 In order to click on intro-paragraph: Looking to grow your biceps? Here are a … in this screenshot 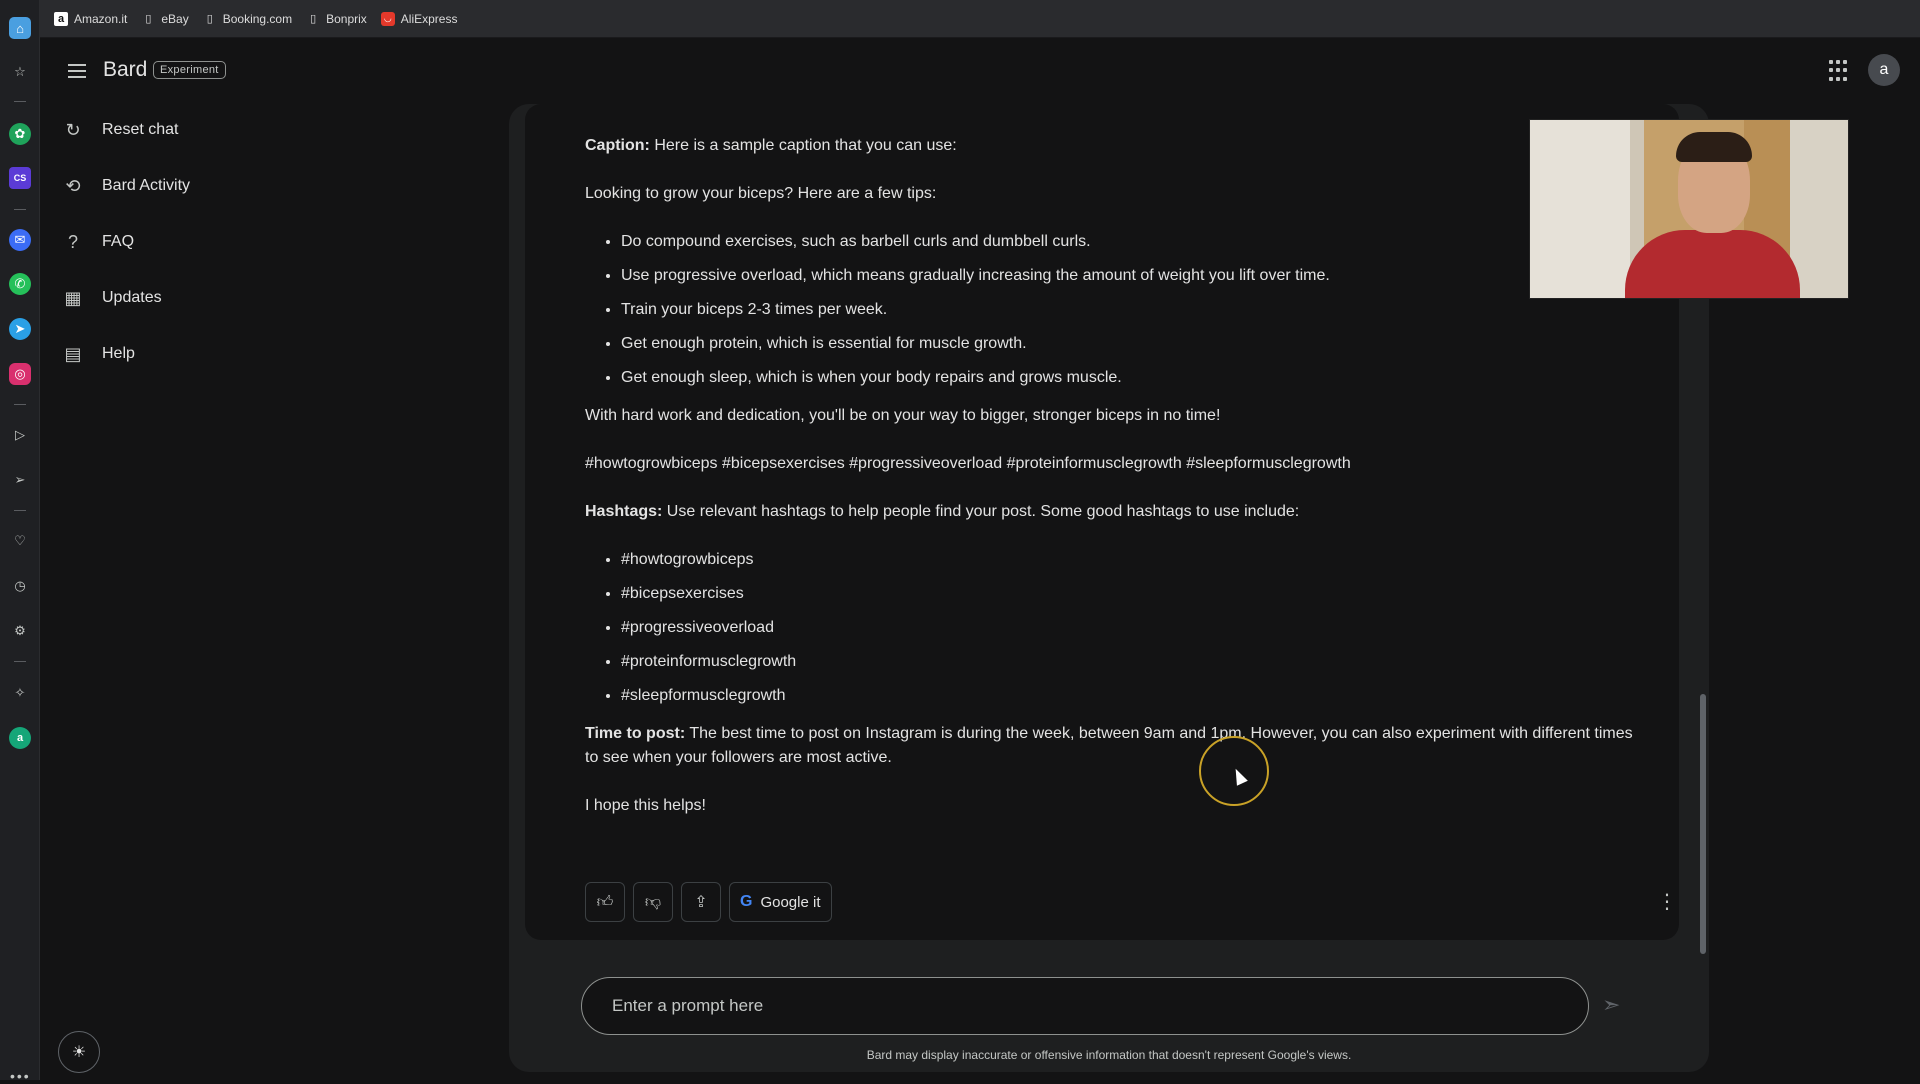, I will do `click(761, 193)`.